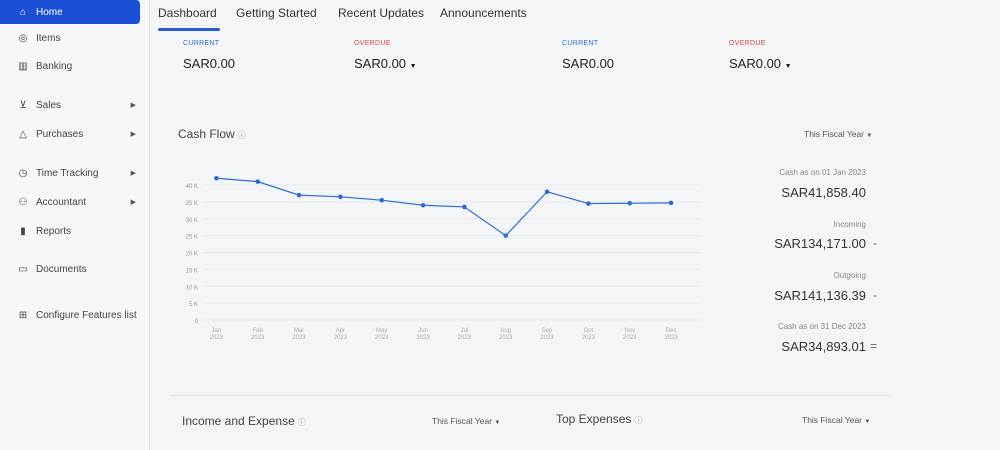 The width and height of the screenshot is (1000, 450). I want to click on income-expense-title: Income and Expense ⓘ, so click(244, 421).